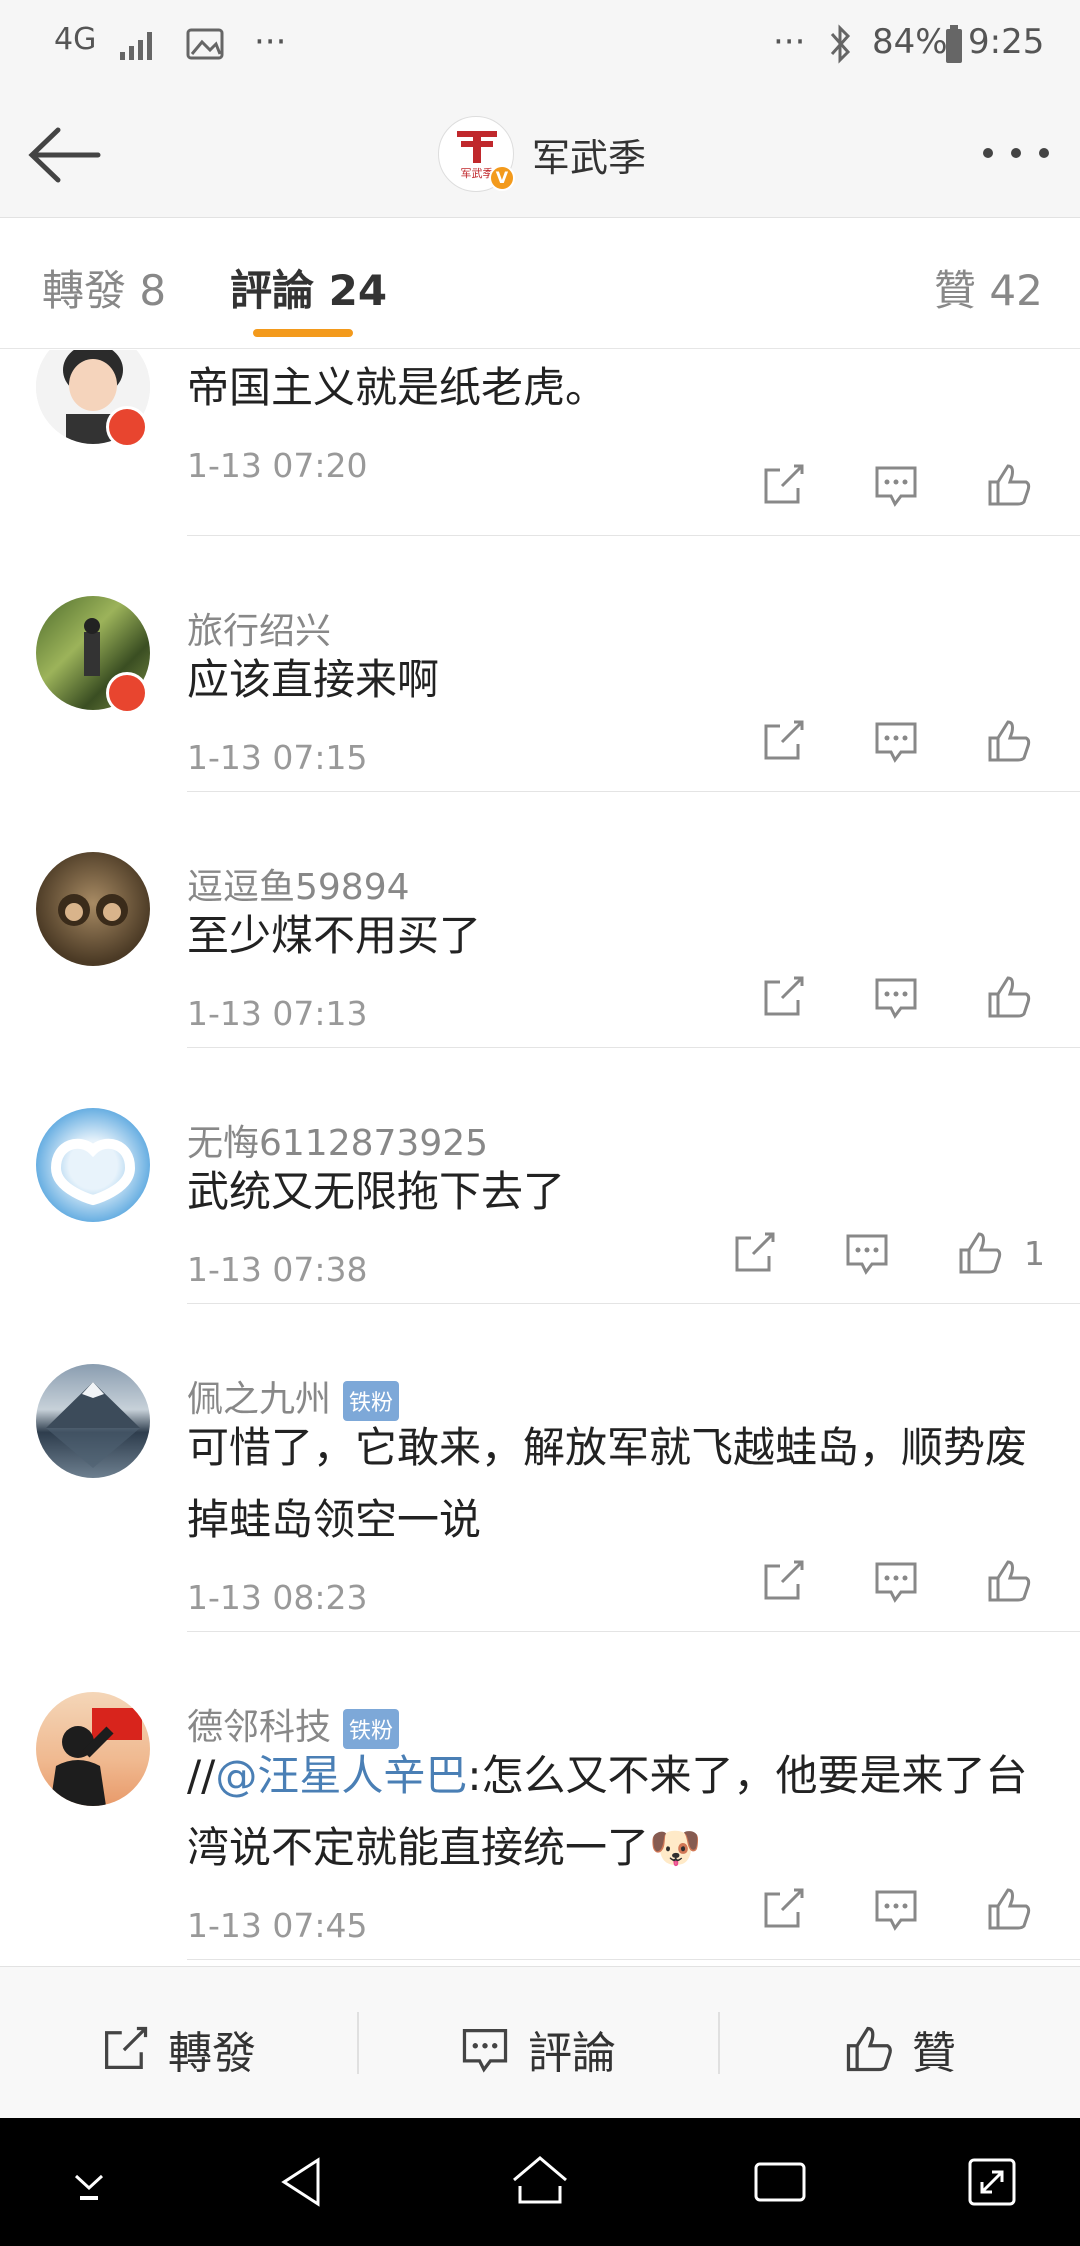  Describe the element at coordinates (540, 714) in the screenshot. I see `comment-item: 旅行绍兴 应该直接来啊 1-13 07:15` at that location.